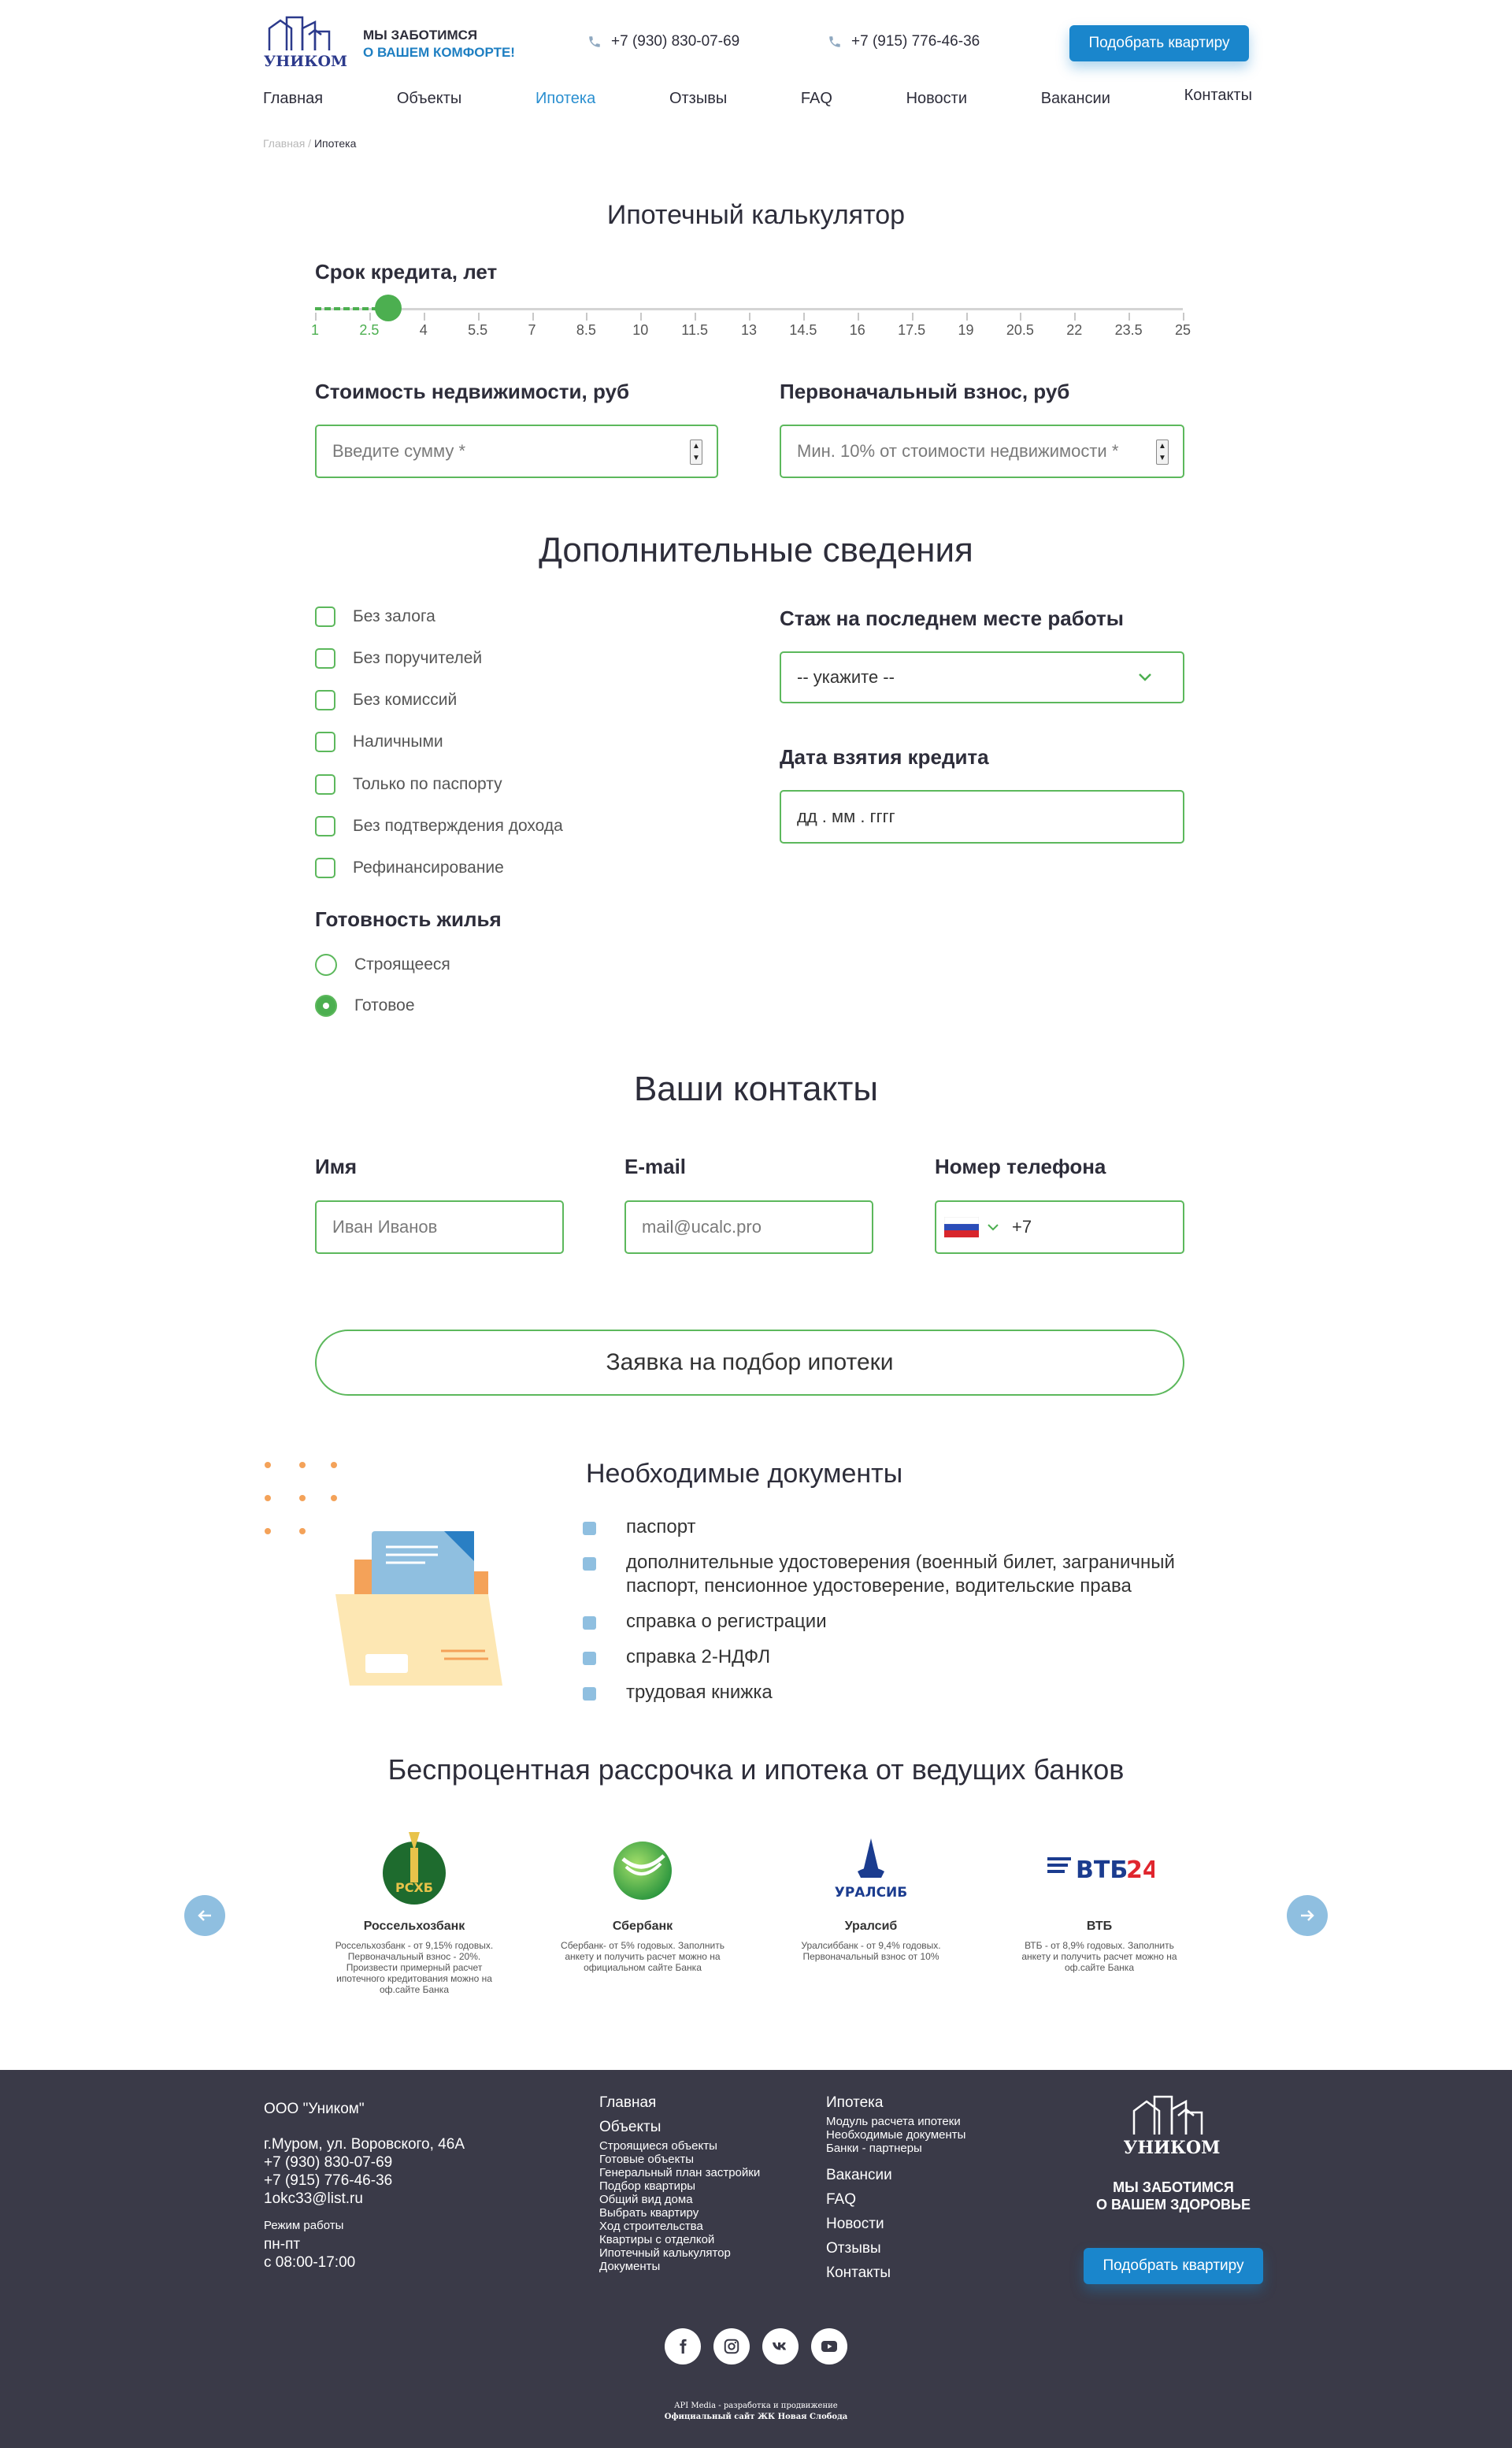  I want to click on logo: УНИКОМ, so click(305, 41).